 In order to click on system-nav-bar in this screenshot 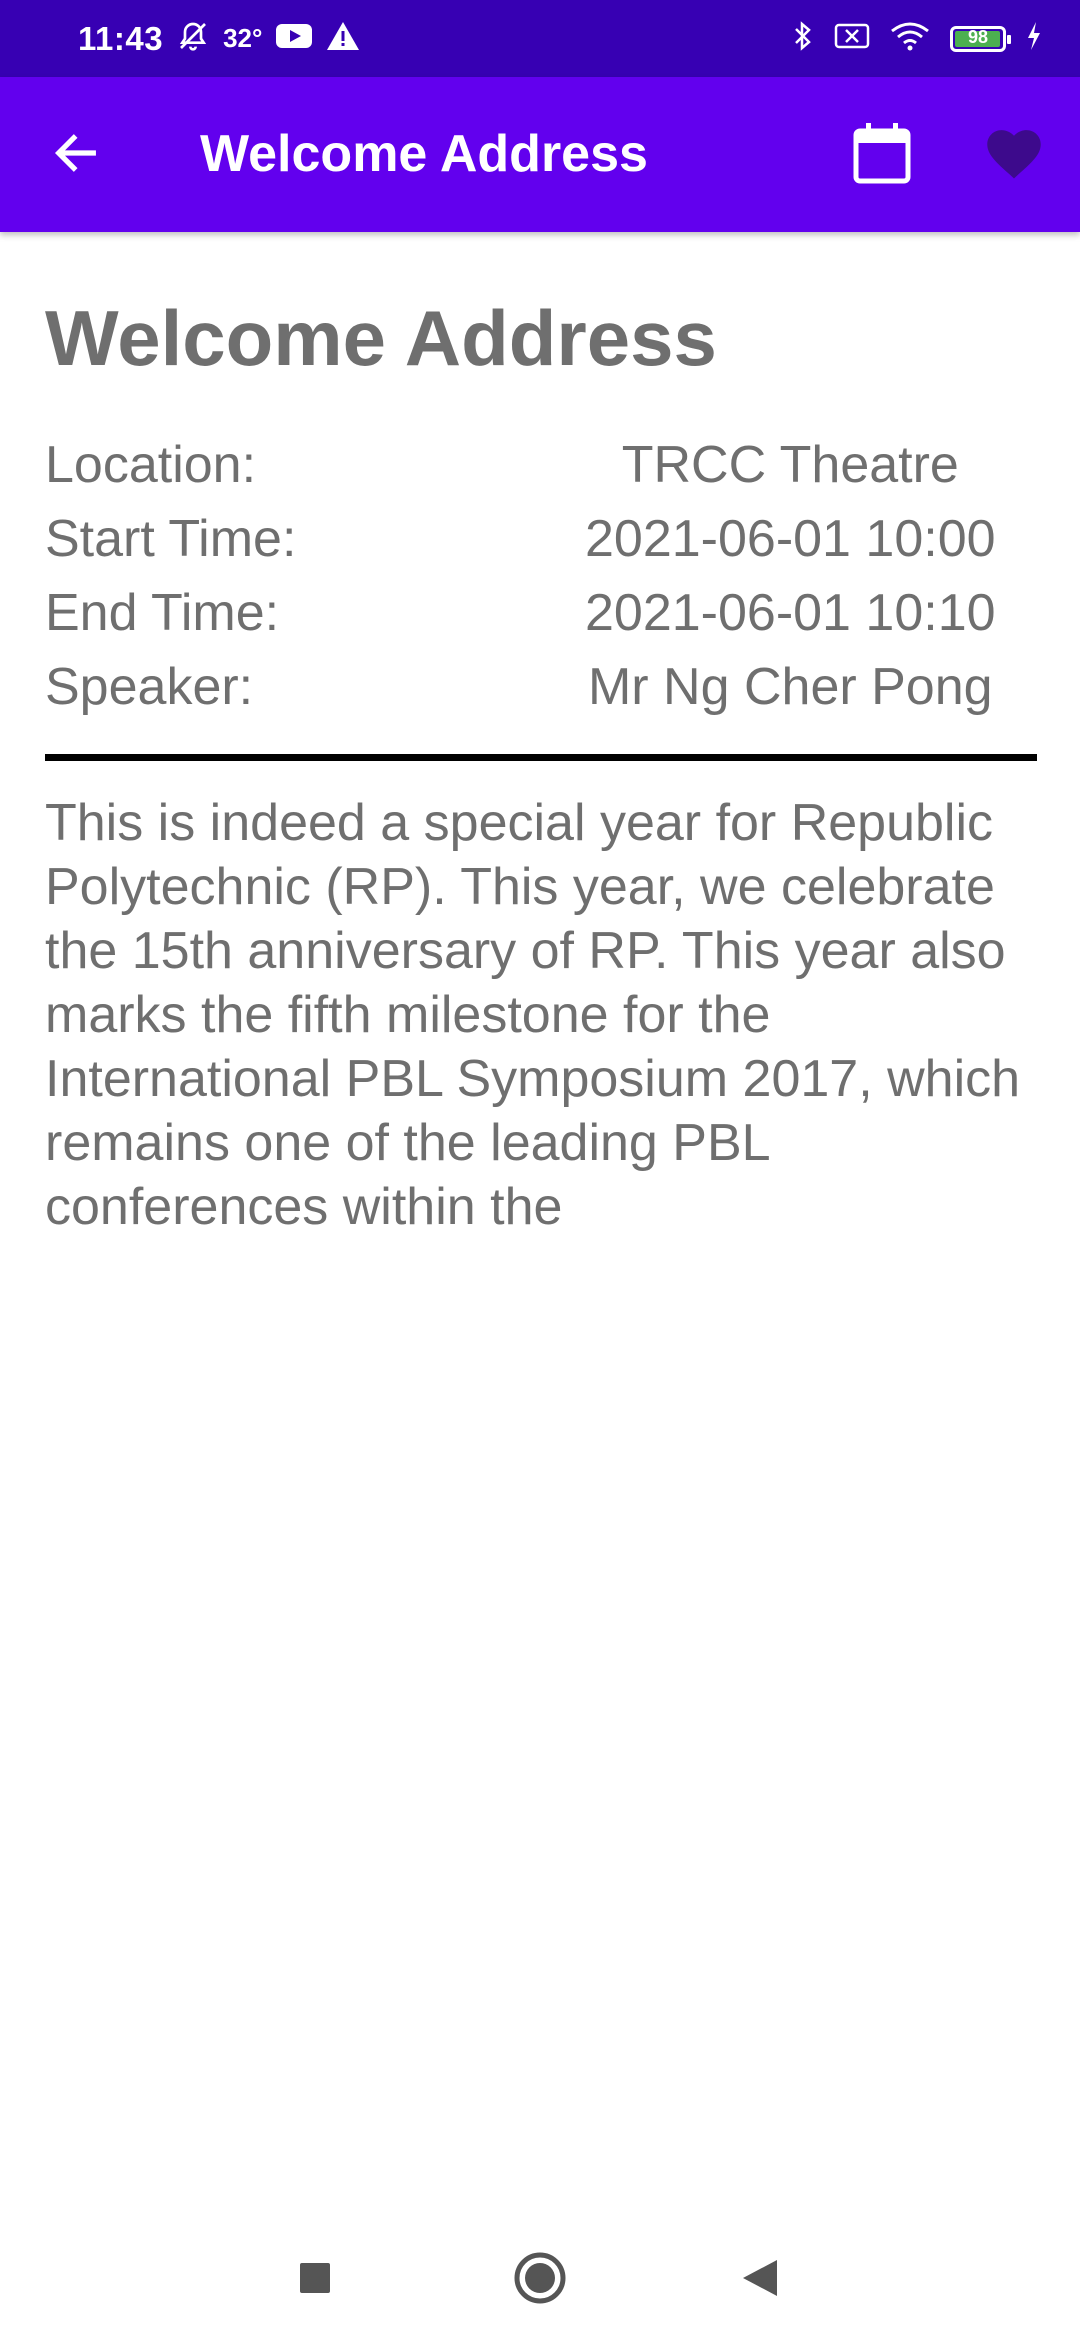, I will do `click(540, 2280)`.